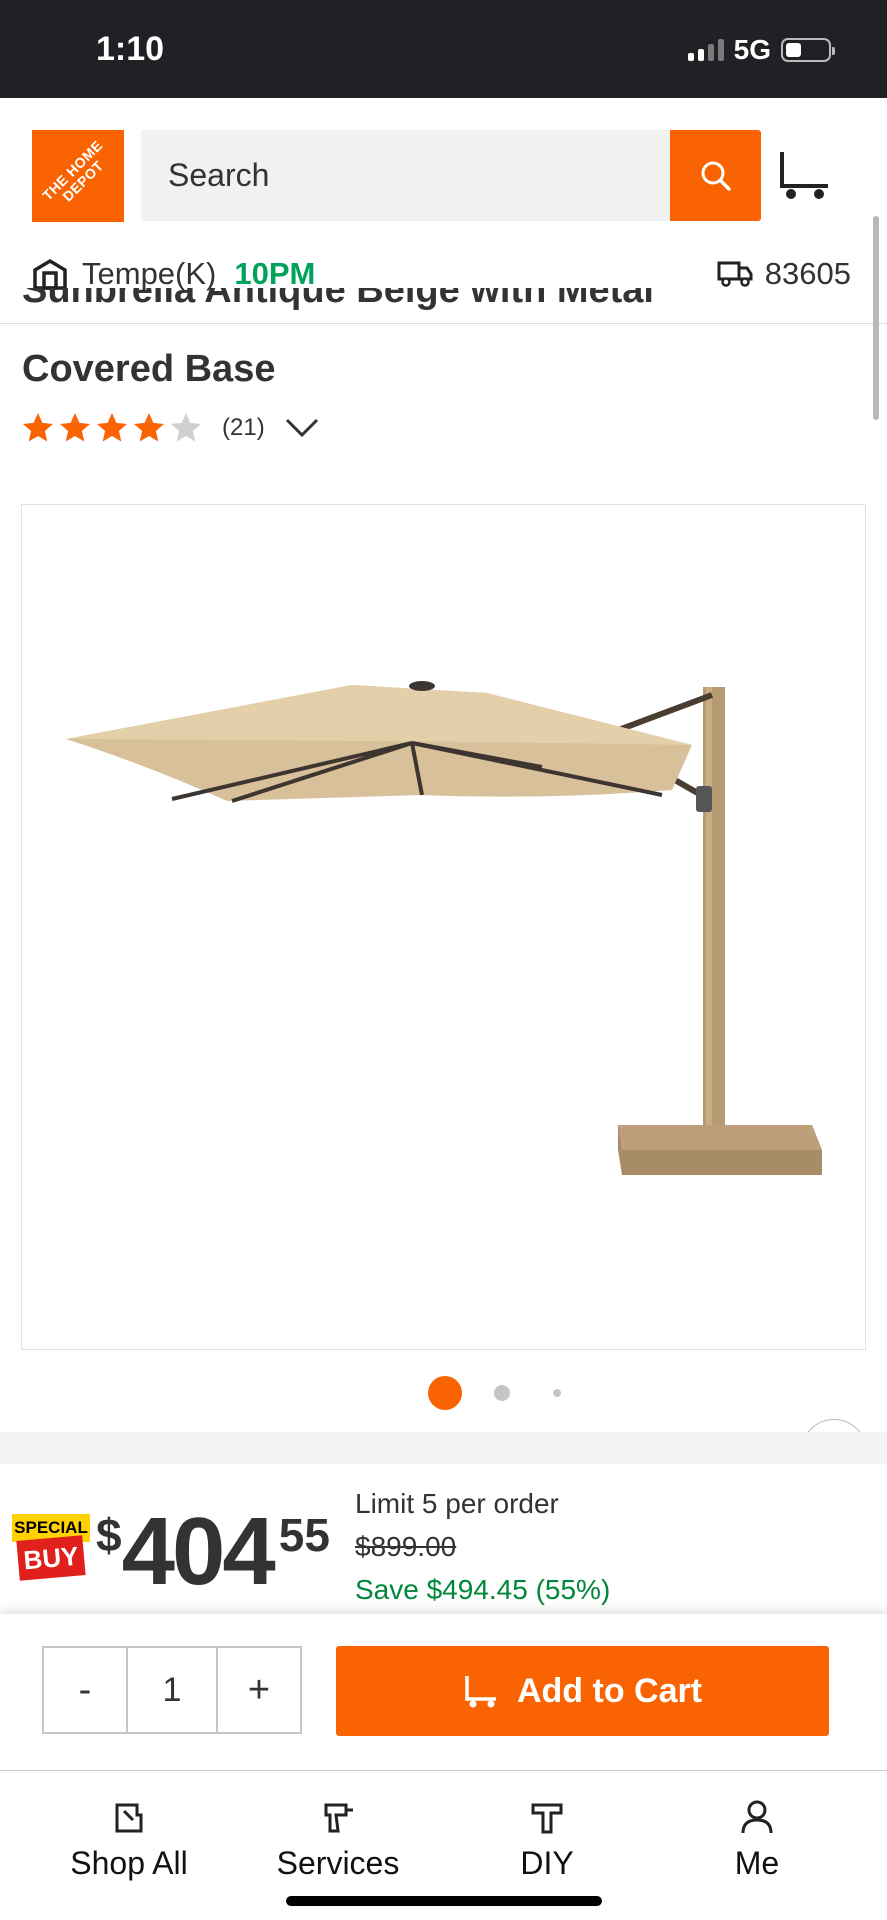 The width and height of the screenshot is (887, 1920). What do you see at coordinates (735, 274) in the screenshot?
I see `delivery-truck-icon` at bounding box center [735, 274].